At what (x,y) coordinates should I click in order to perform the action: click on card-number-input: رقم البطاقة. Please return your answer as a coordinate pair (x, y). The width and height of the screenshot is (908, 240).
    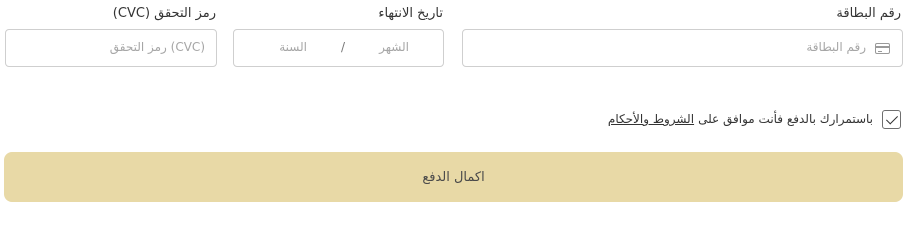
    Looking at the image, I should click on (682, 48).